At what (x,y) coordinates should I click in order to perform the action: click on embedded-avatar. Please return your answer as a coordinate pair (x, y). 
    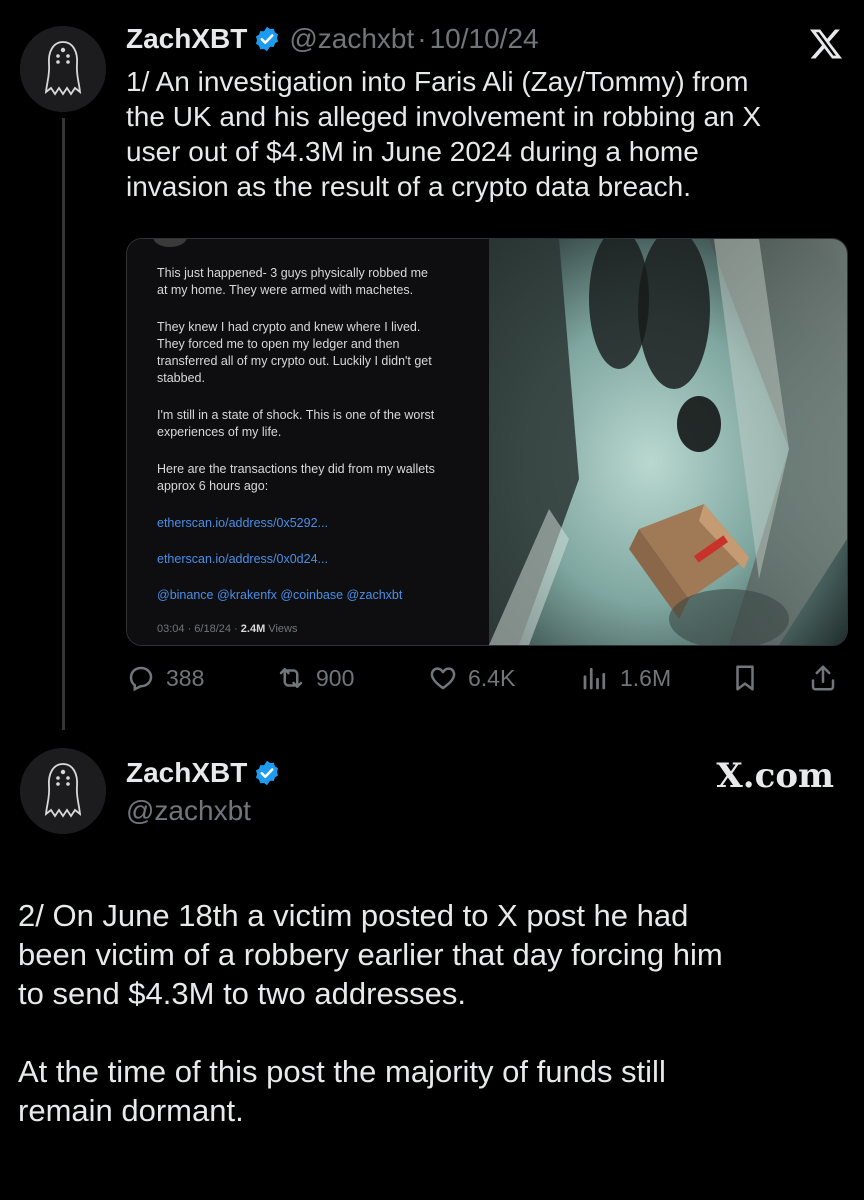
    Looking at the image, I should click on (170, 243).